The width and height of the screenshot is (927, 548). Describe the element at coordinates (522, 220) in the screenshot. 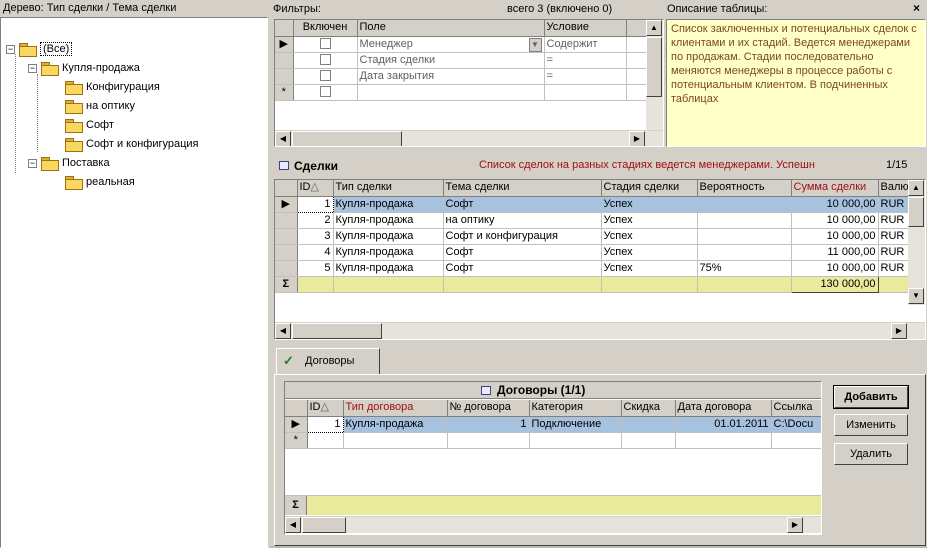

I see `cell-deal-topic: на оптику` at that location.